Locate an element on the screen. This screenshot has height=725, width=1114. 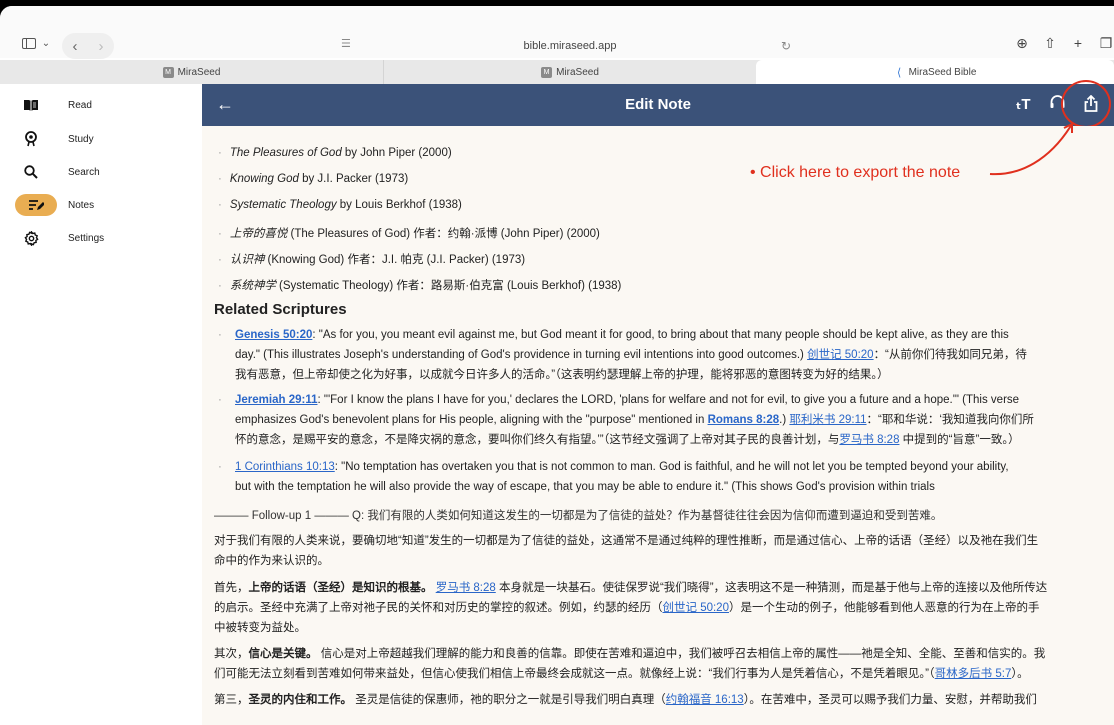
export-annotation: • Click here to export the note is located at coordinates (855, 172).